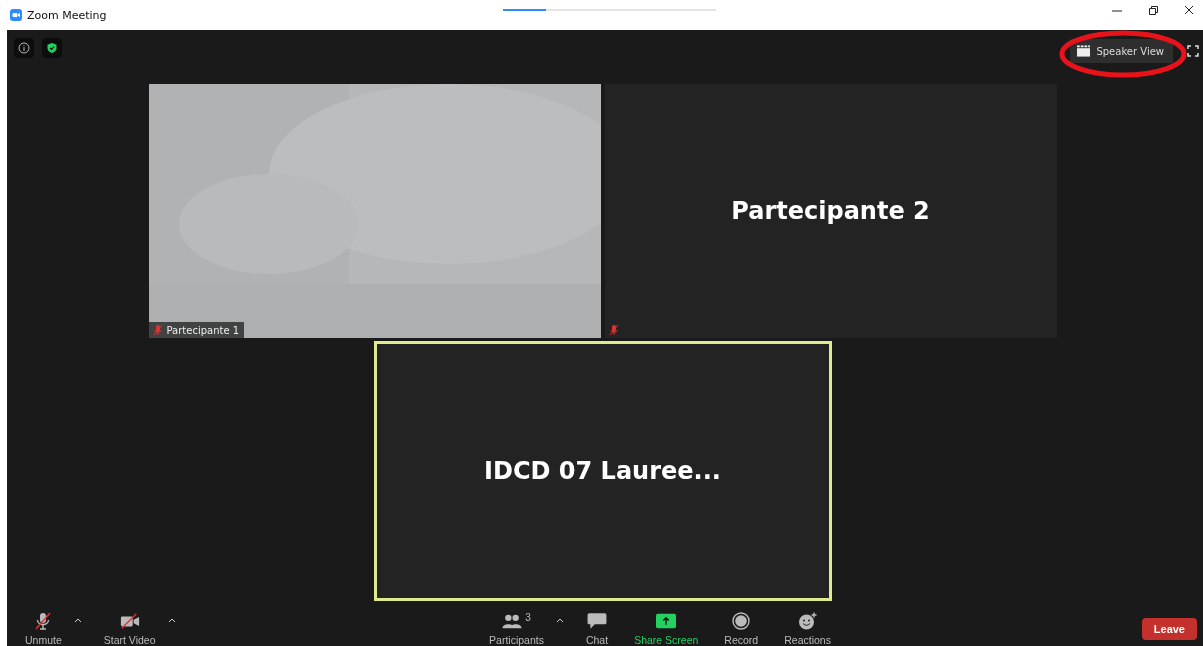  Describe the element at coordinates (1121, 51) in the screenshot. I see `speaker-view-button: Speaker View` at that location.